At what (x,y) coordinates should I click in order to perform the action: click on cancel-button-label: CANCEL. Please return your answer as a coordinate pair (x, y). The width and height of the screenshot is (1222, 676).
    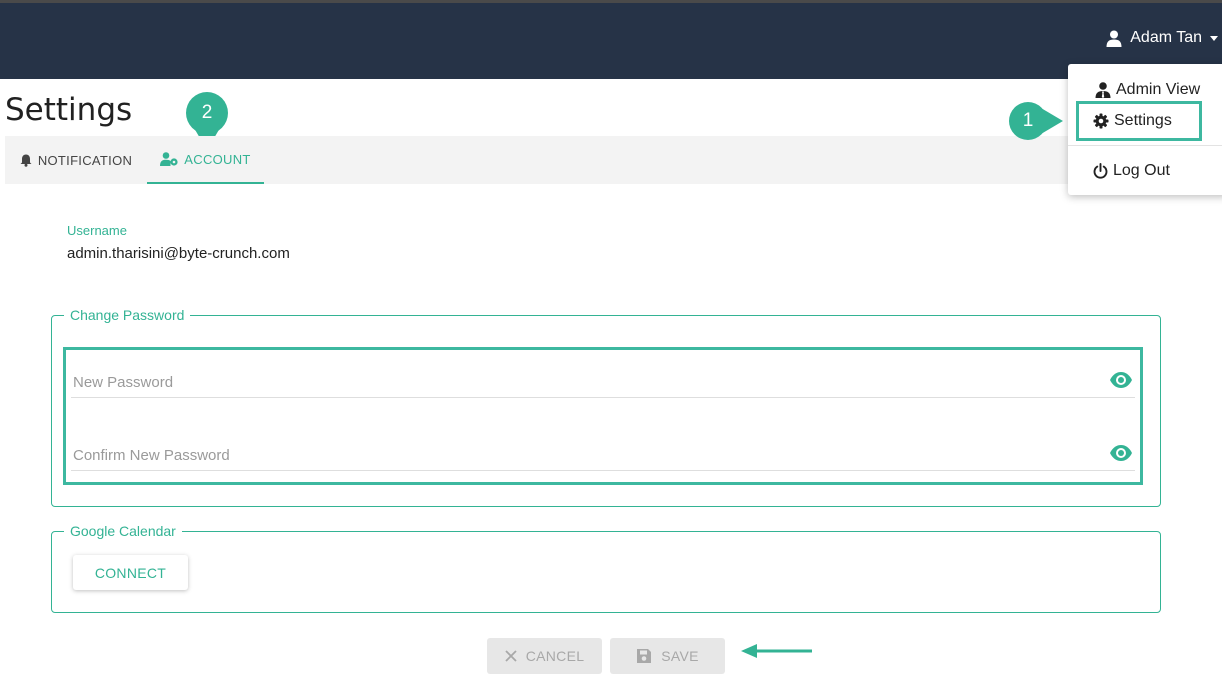
    Looking at the image, I should click on (555, 656).